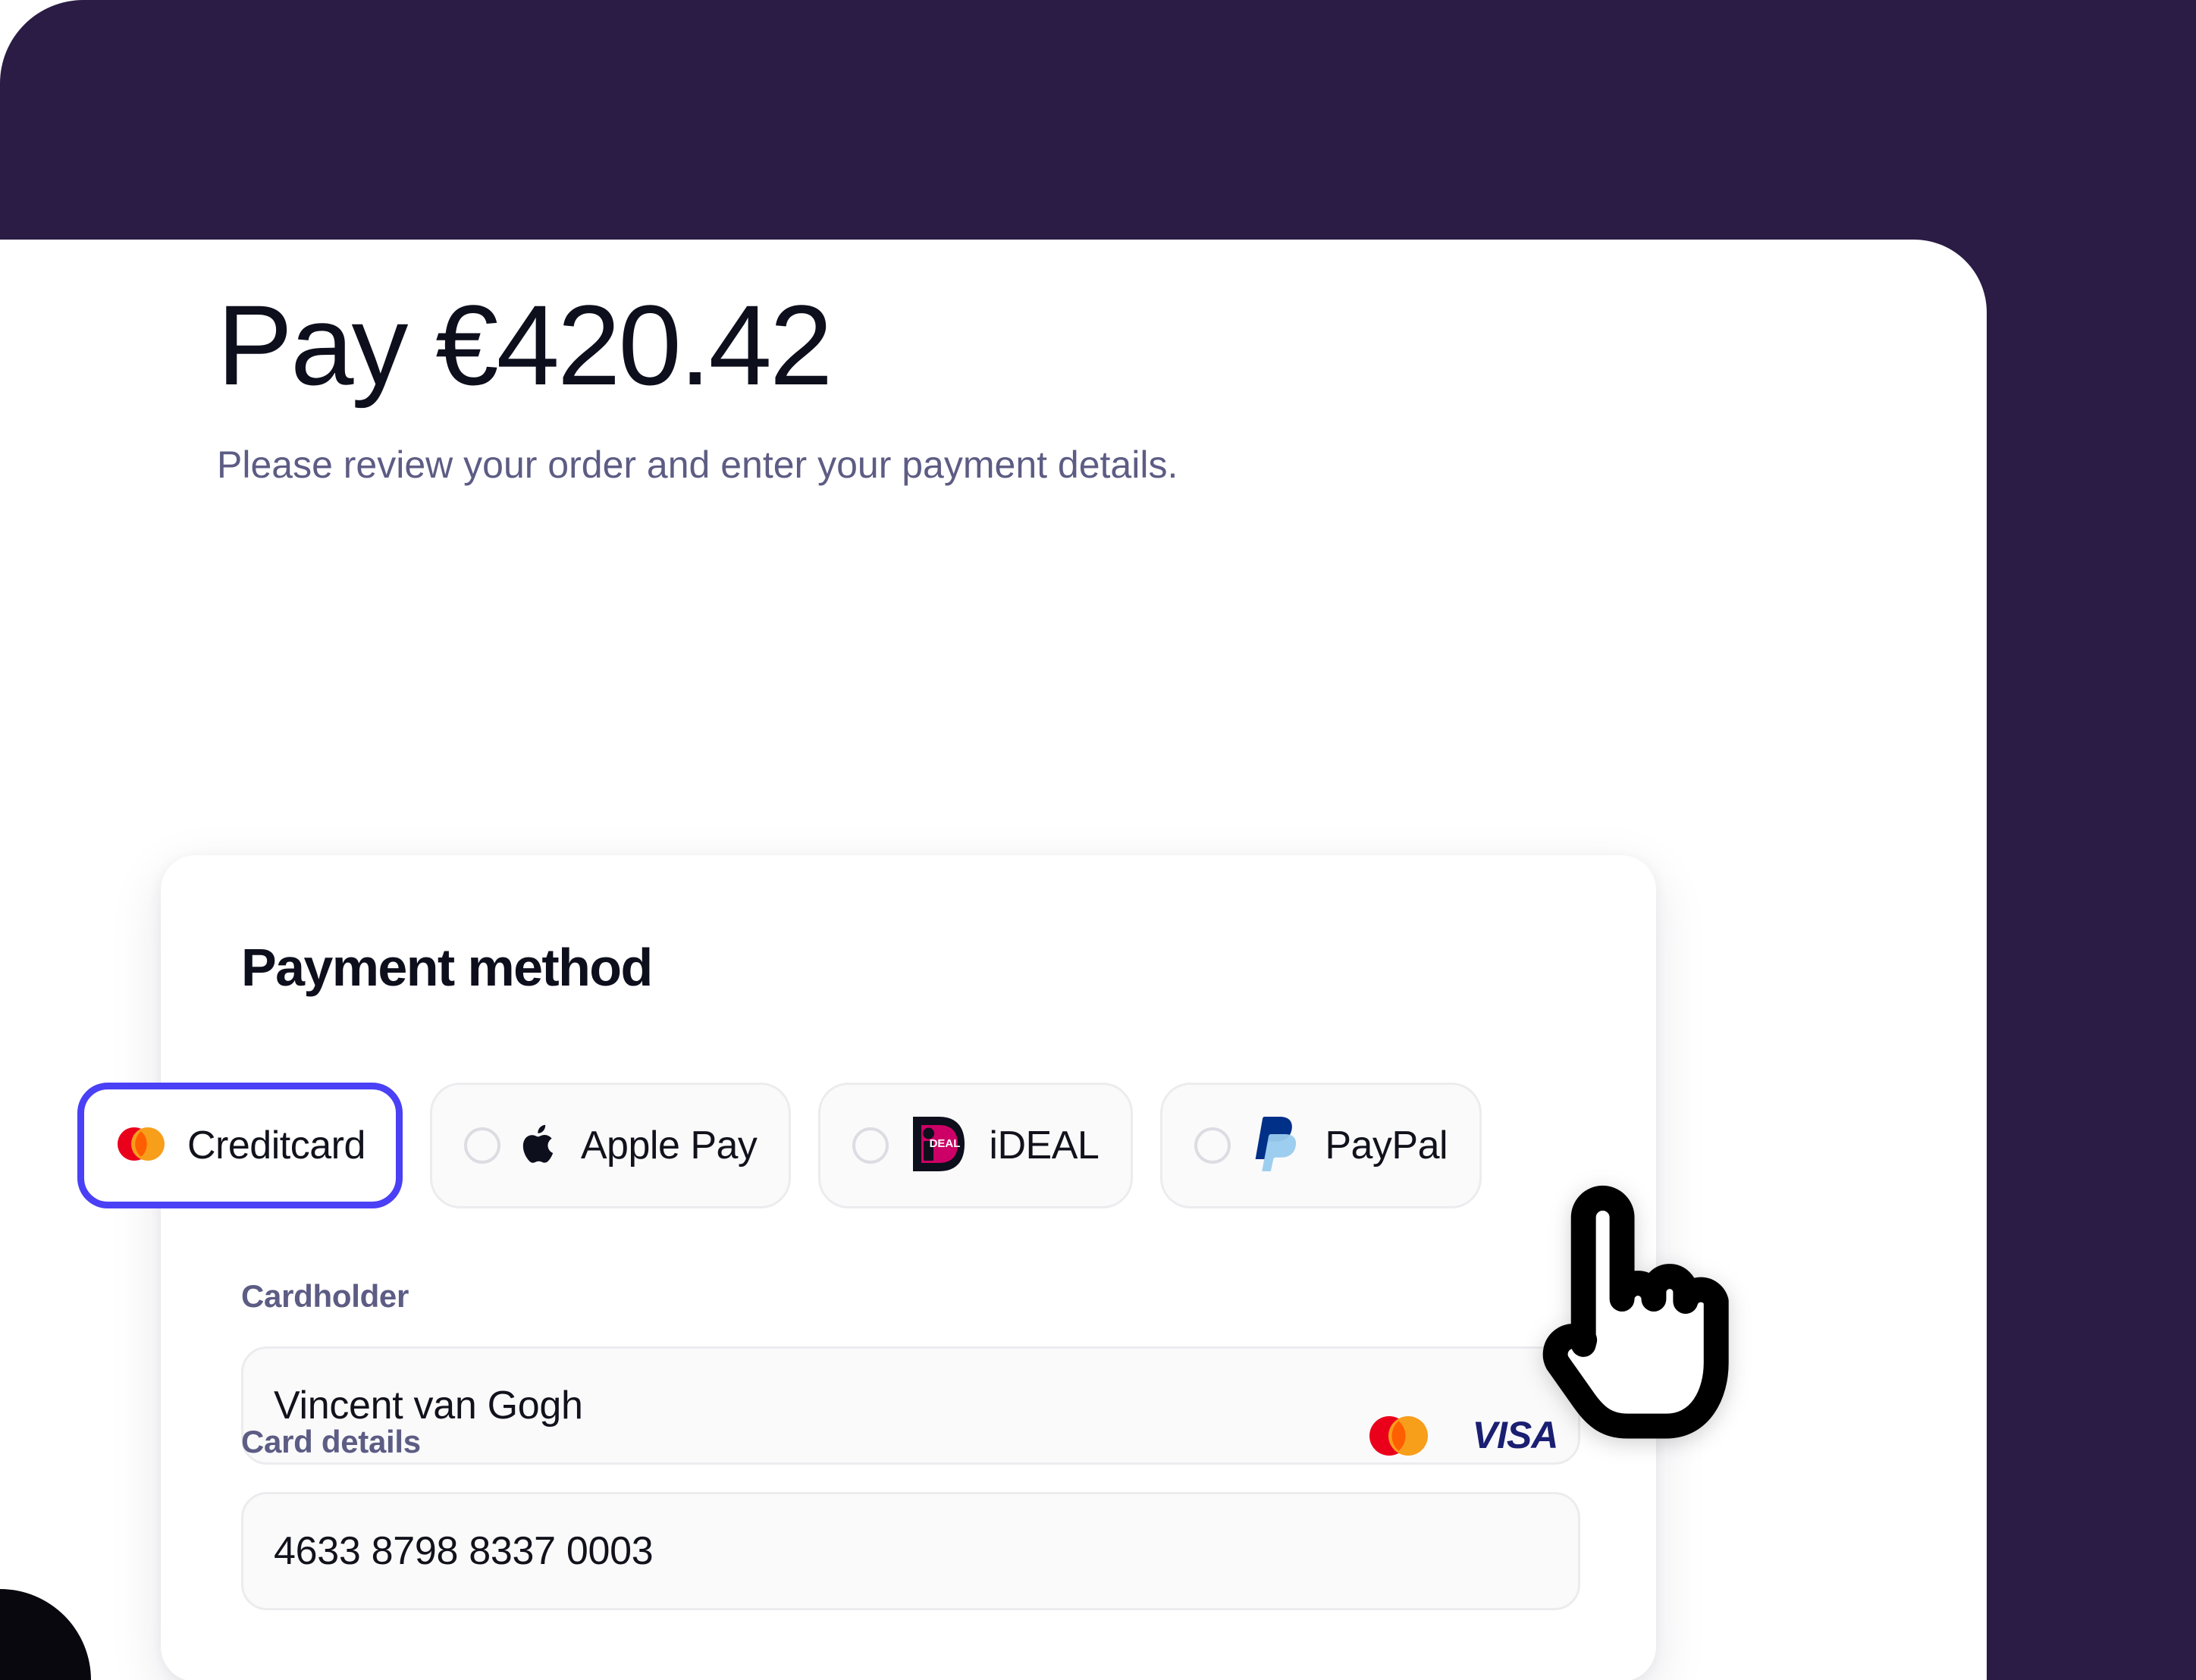  I want to click on accepted-card-brands: VISA, so click(1471, 1437).